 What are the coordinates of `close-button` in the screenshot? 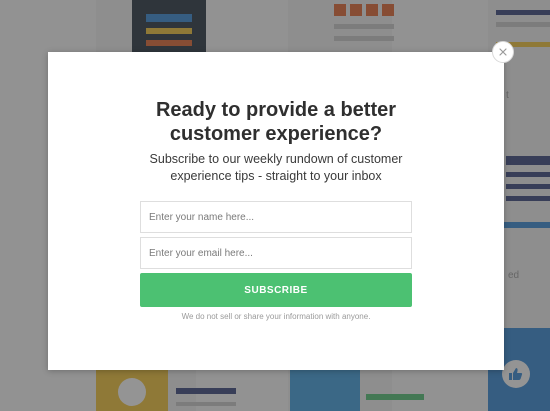 It's located at (503, 52).